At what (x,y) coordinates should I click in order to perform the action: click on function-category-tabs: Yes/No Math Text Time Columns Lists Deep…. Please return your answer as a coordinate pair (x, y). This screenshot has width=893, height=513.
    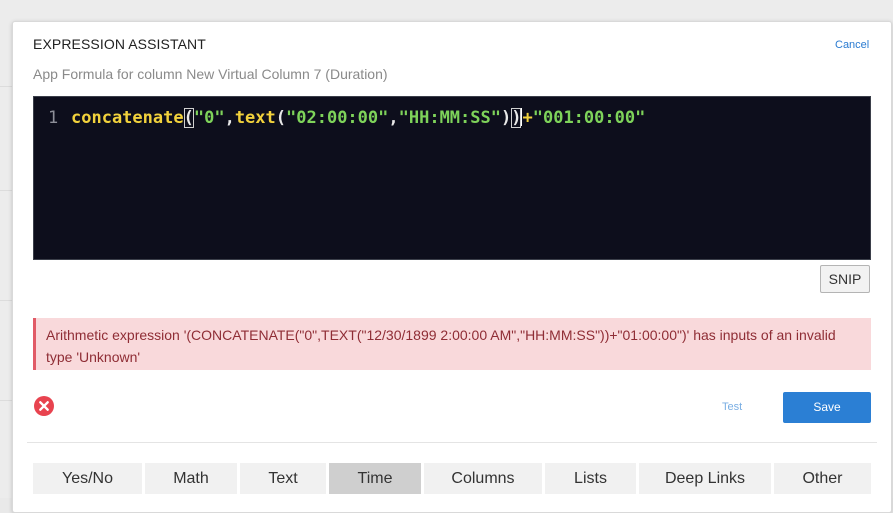
    Looking at the image, I should click on (452, 478).